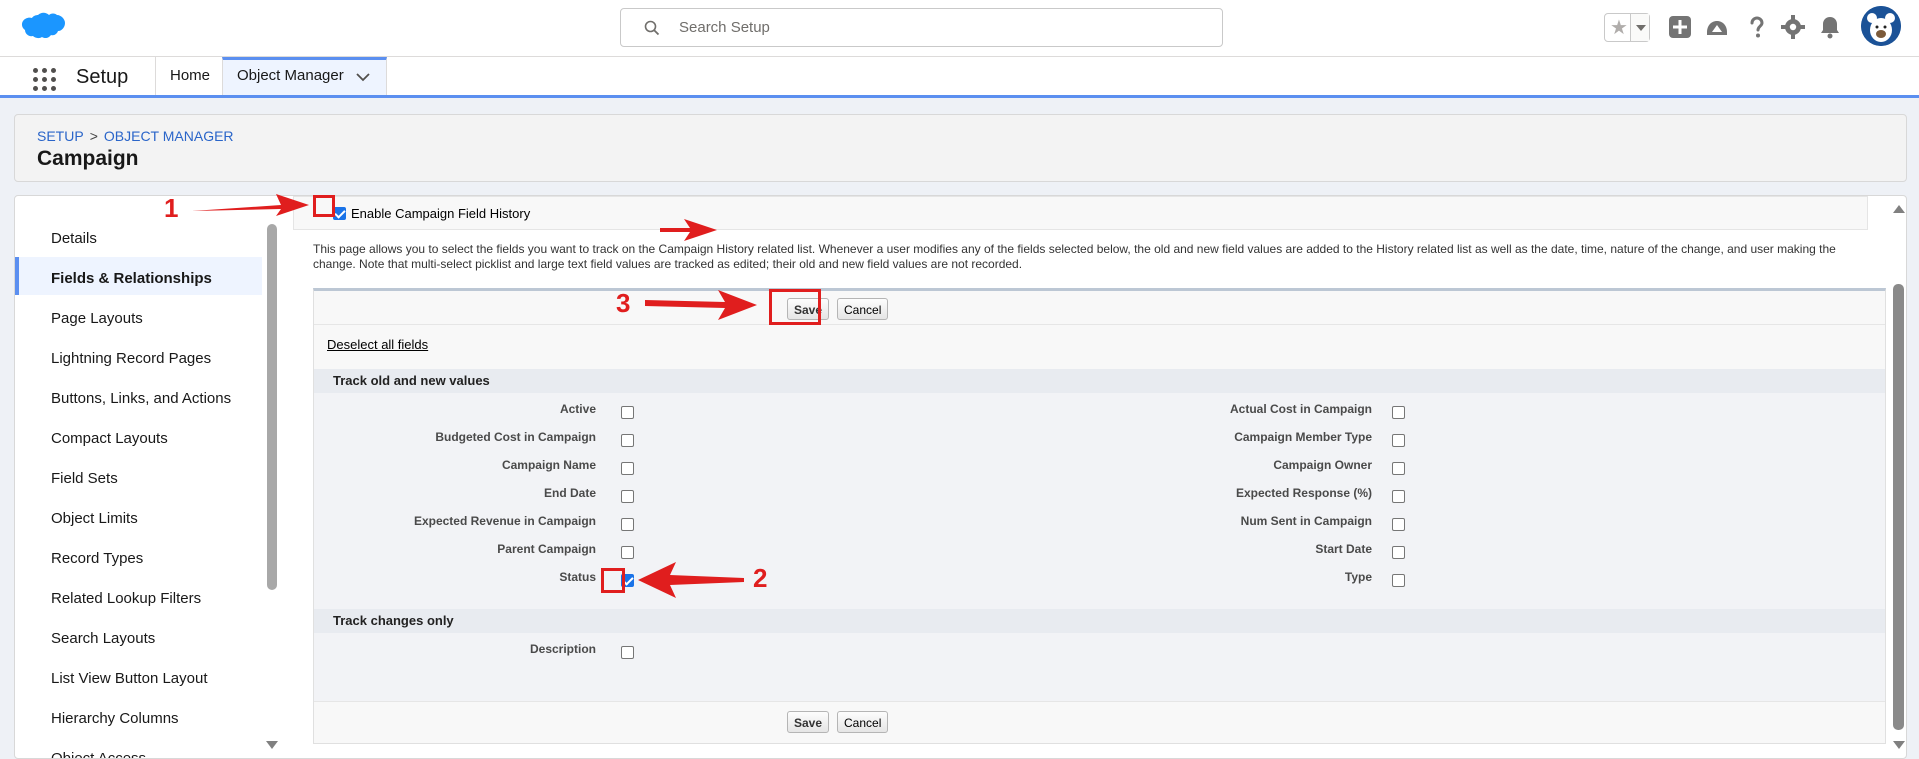 The height and width of the screenshot is (759, 1919). I want to click on help-icon, so click(1757, 27).